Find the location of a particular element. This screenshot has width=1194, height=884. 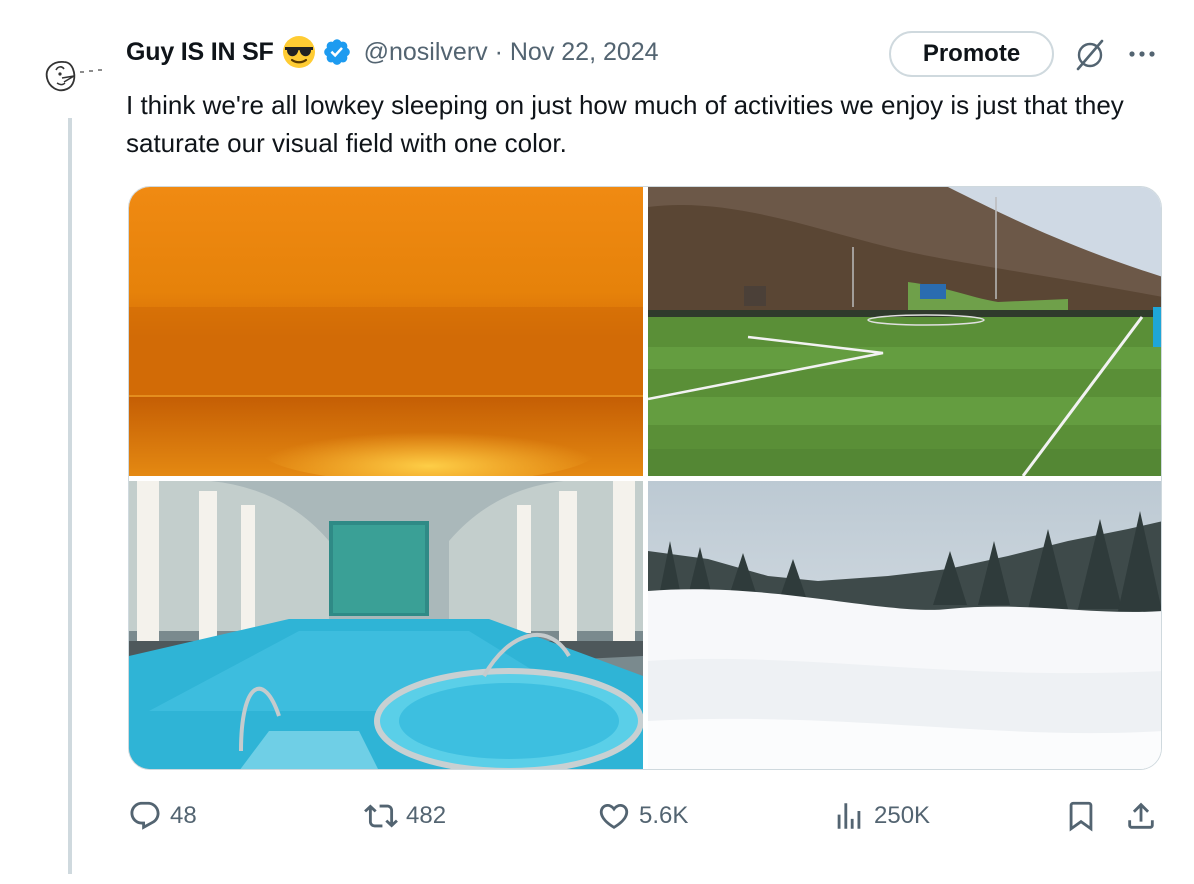

verified-badge-icon is located at coordinates (337, 52).